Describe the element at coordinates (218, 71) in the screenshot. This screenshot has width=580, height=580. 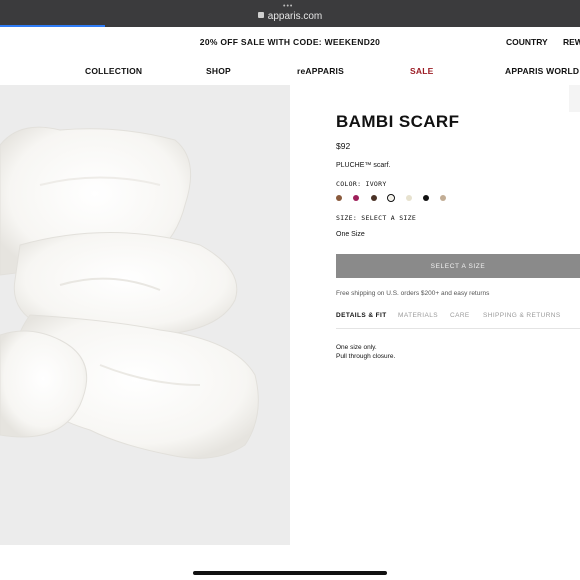
I see `nav-item-shop: SHOP` at that location.